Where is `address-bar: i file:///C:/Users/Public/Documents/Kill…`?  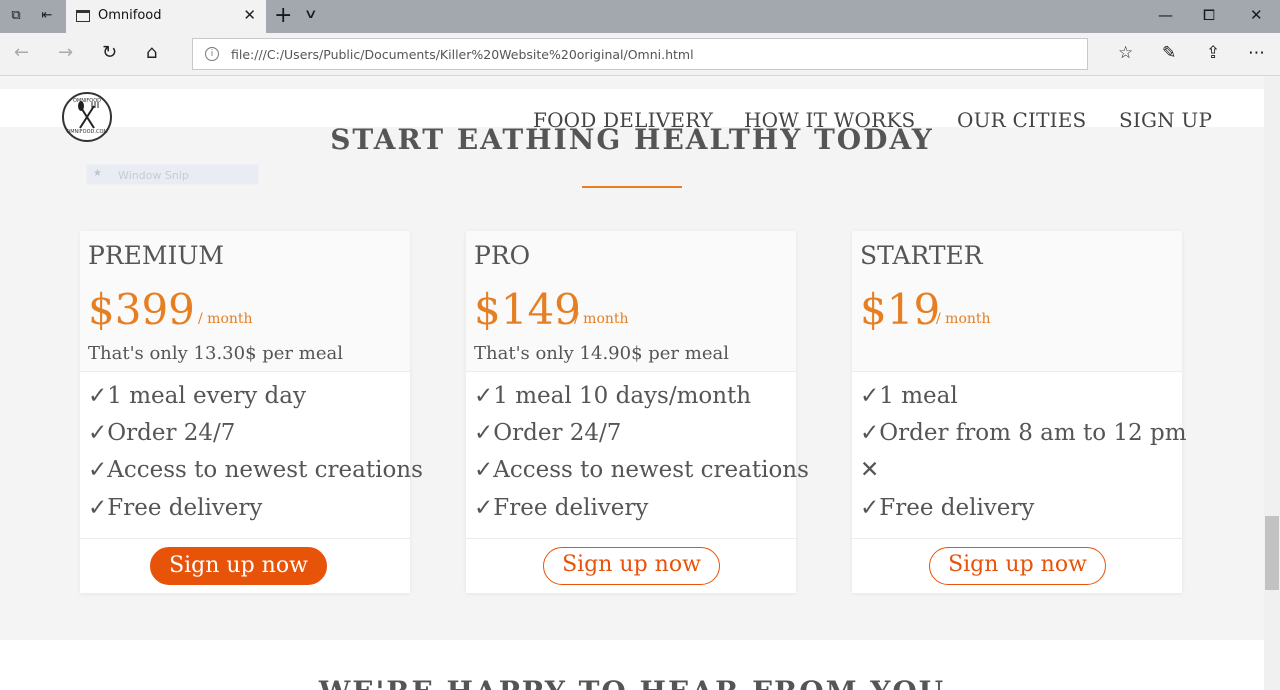 address-bar: i file:///C:/Users/Public/Documents/Kill… is located at coordinates (640, 54).